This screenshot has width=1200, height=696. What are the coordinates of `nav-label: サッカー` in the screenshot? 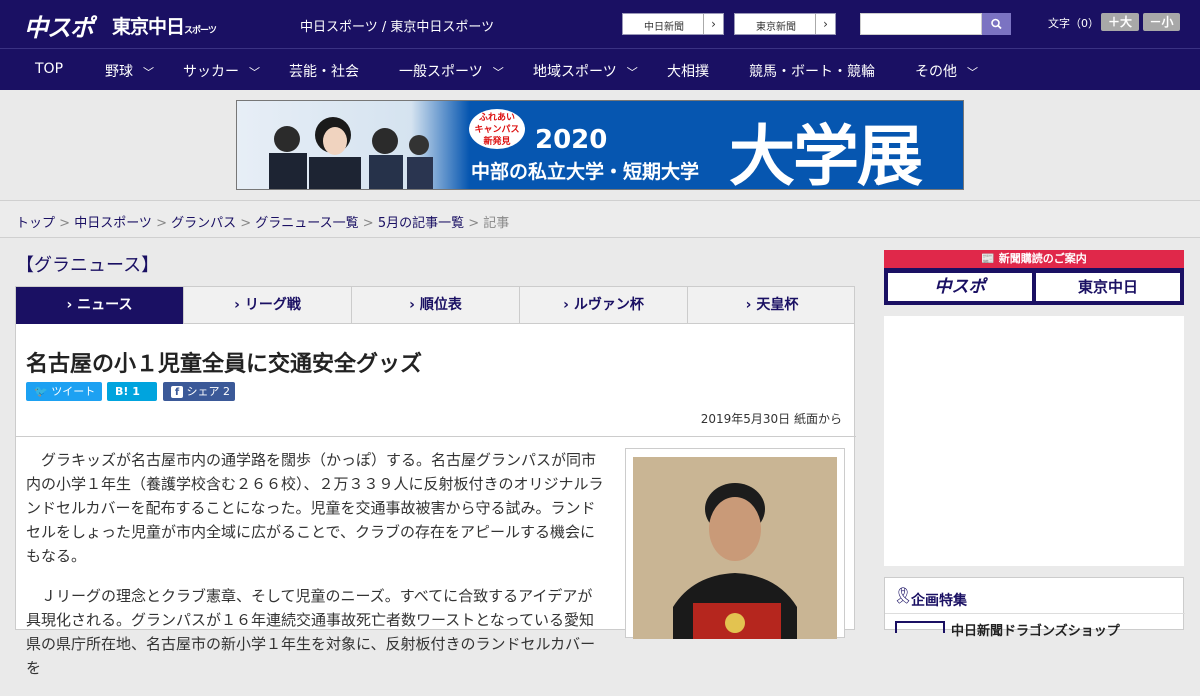 It's located at (211, 72).